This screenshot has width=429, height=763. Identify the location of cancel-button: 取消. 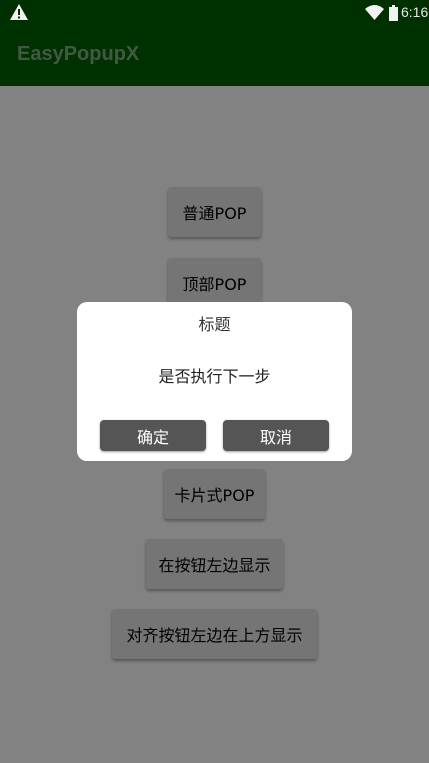
(276, 435).